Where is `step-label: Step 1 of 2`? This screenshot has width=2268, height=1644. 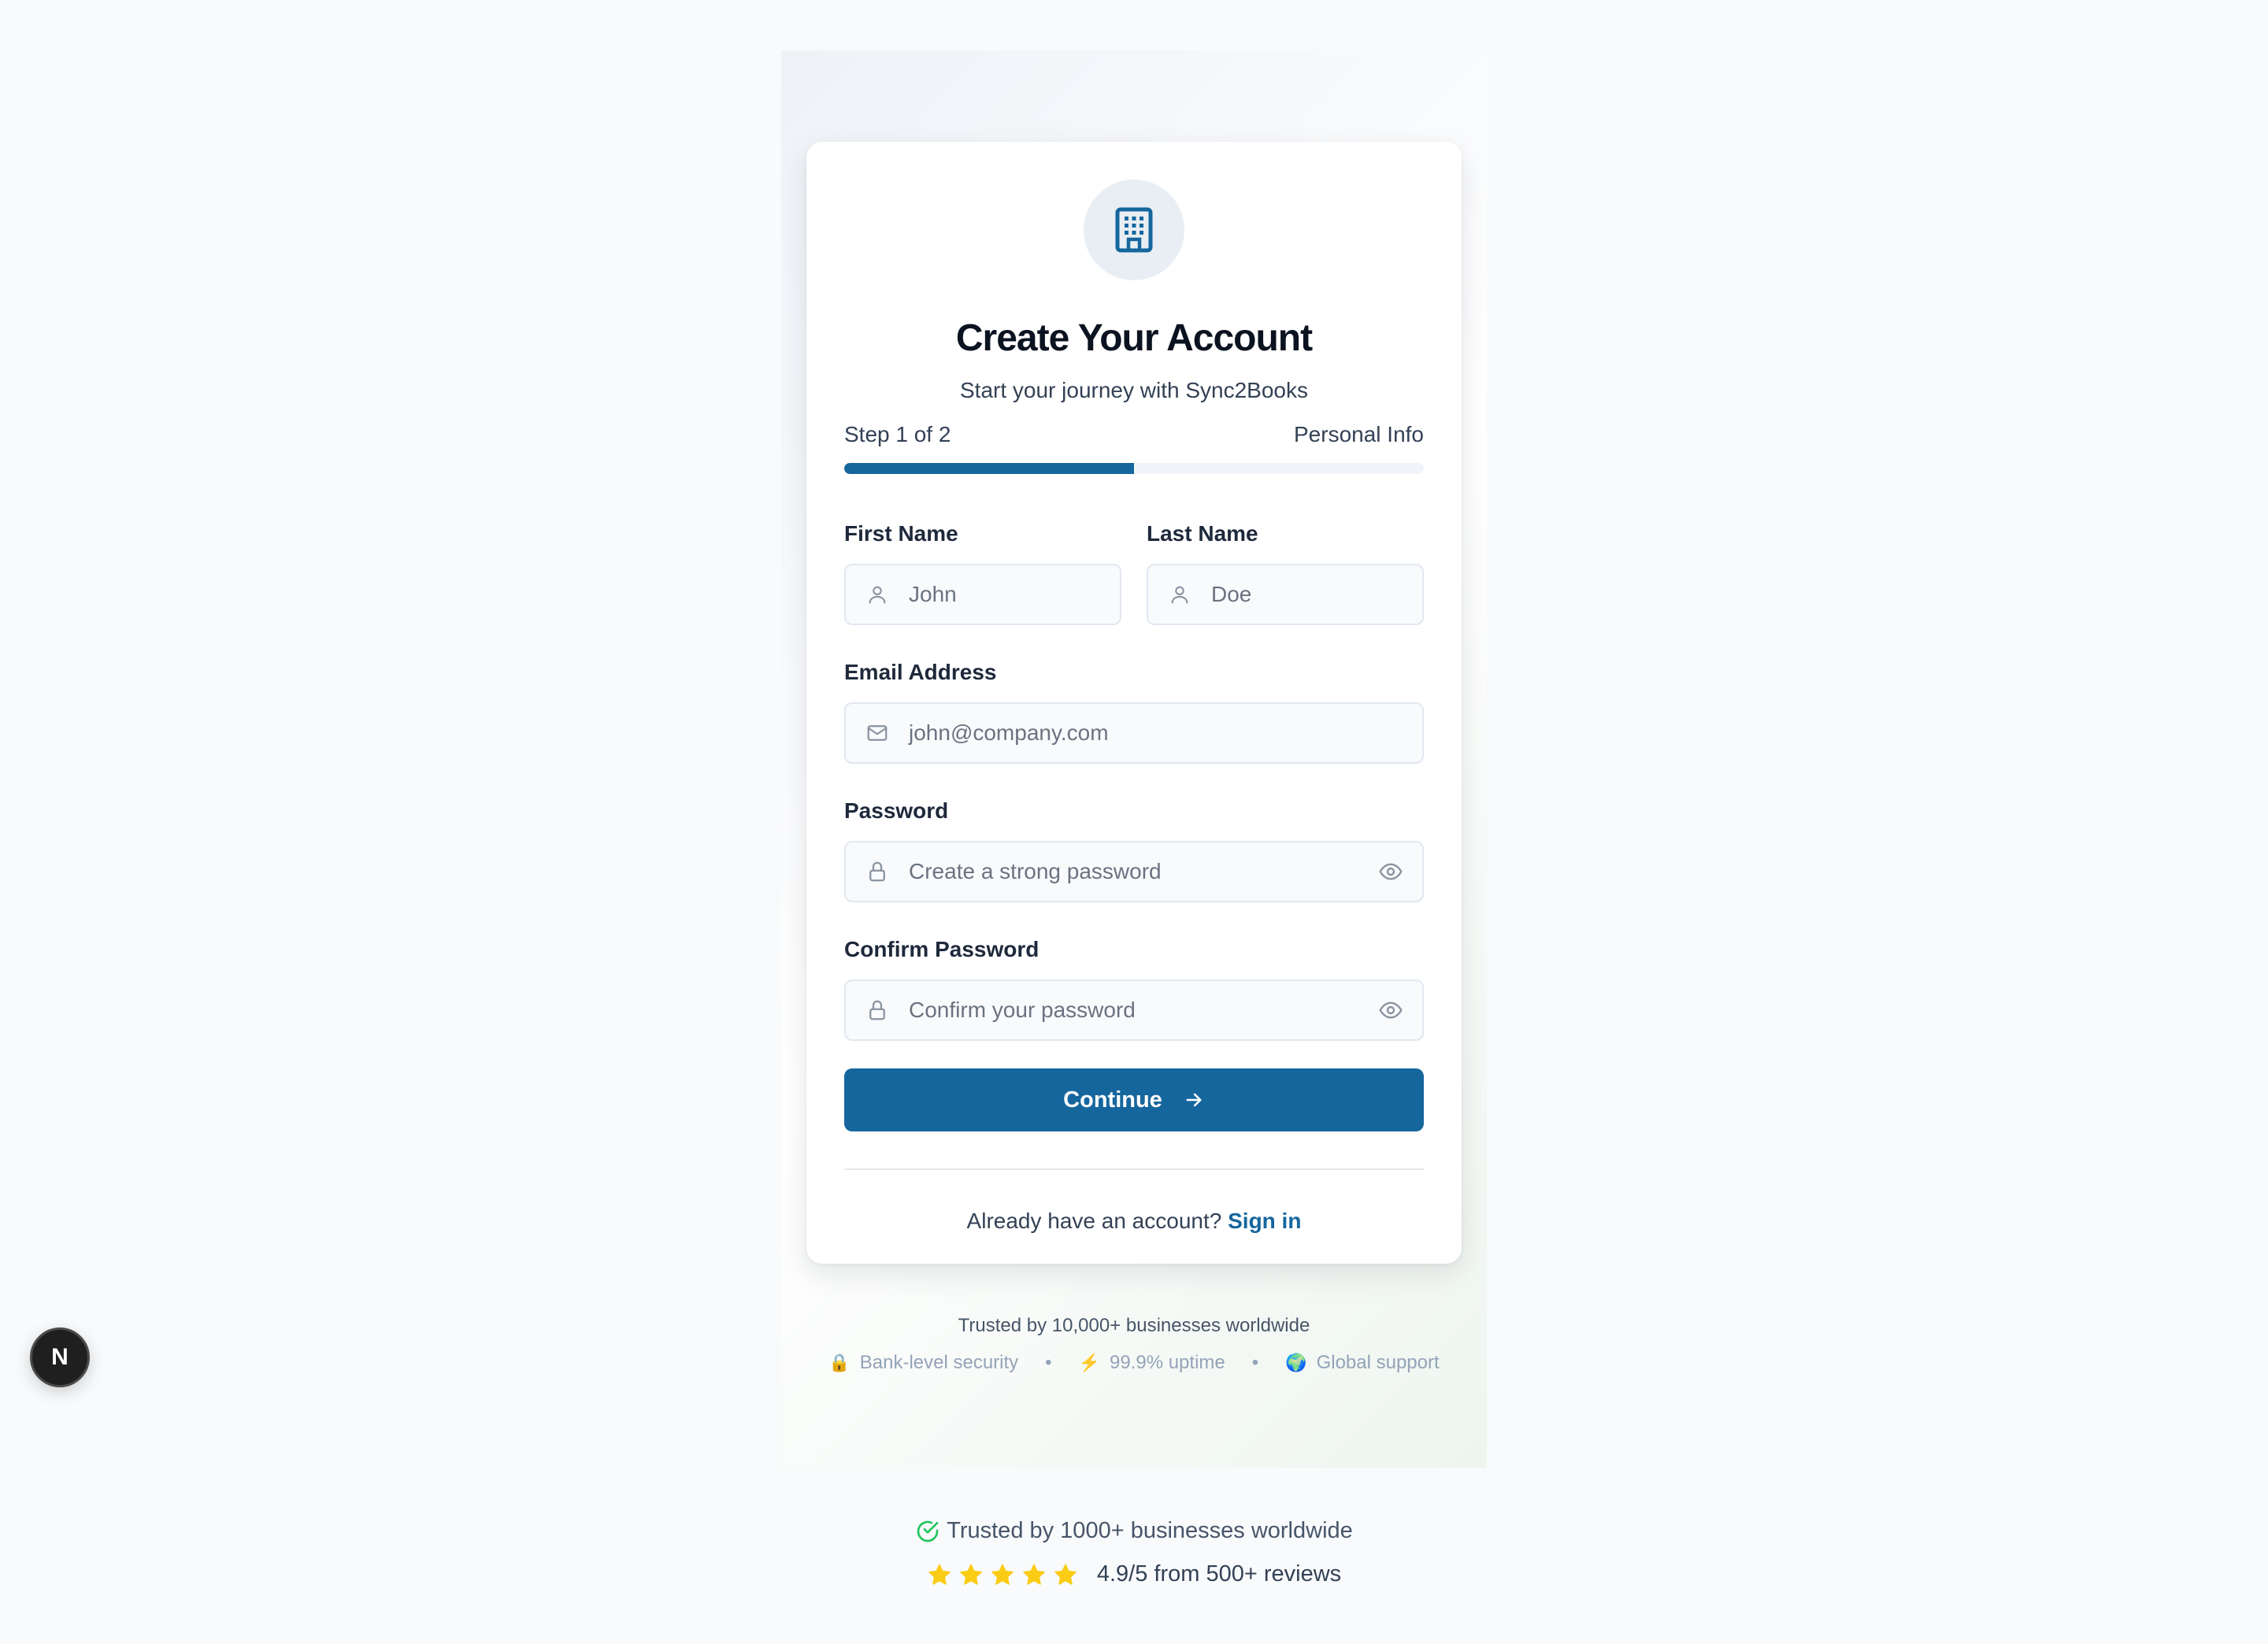
step-label: Step 1 of 2 is located at coordinates (897, 434).